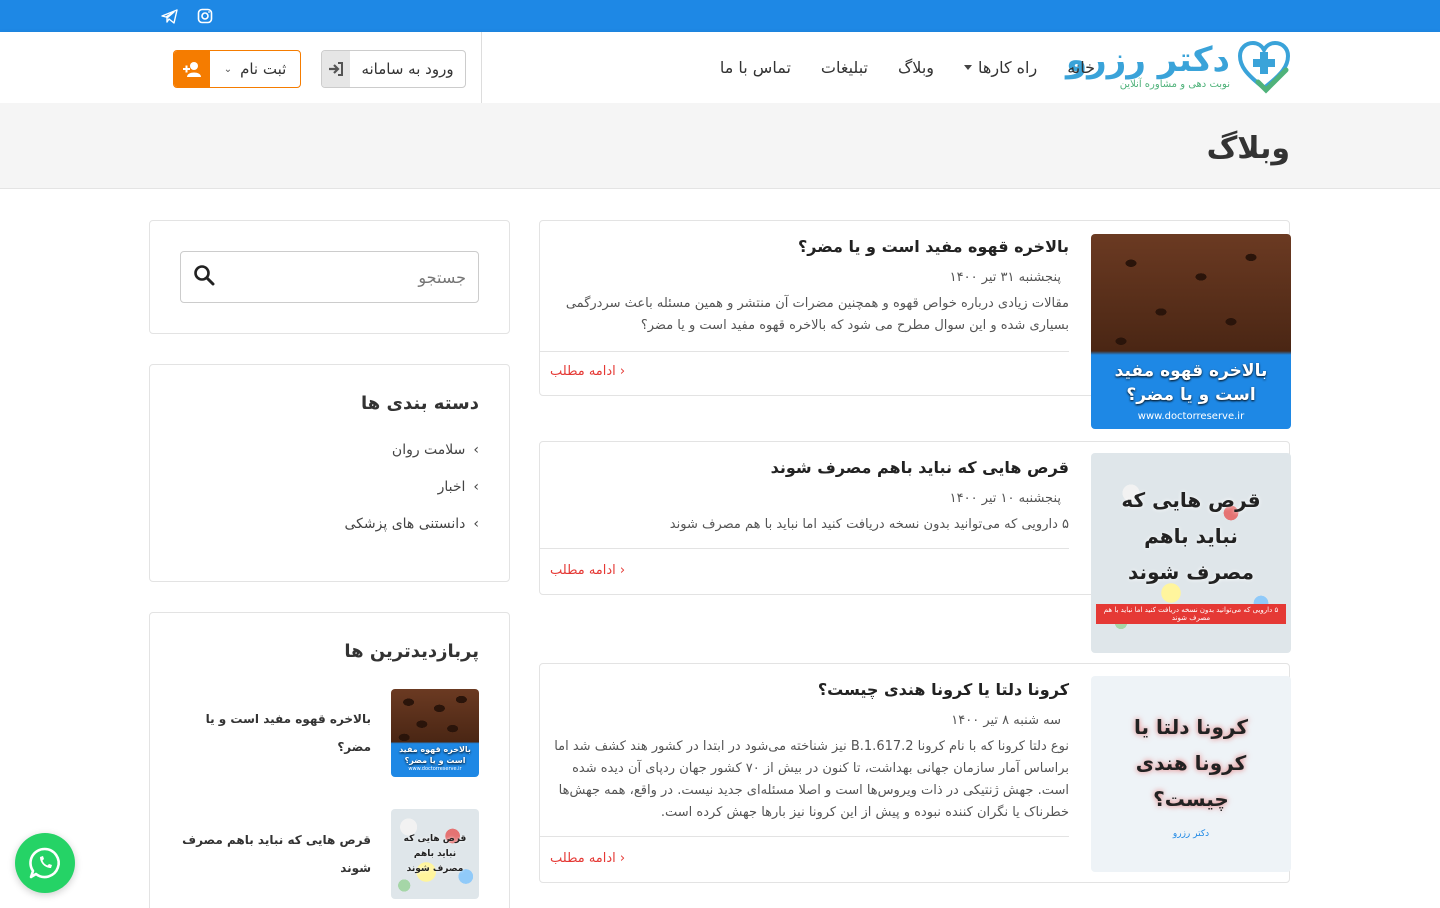 This screenshot has width=1440, height=908. I want to click on category-item: › سلامت روان, so click(435, 450).